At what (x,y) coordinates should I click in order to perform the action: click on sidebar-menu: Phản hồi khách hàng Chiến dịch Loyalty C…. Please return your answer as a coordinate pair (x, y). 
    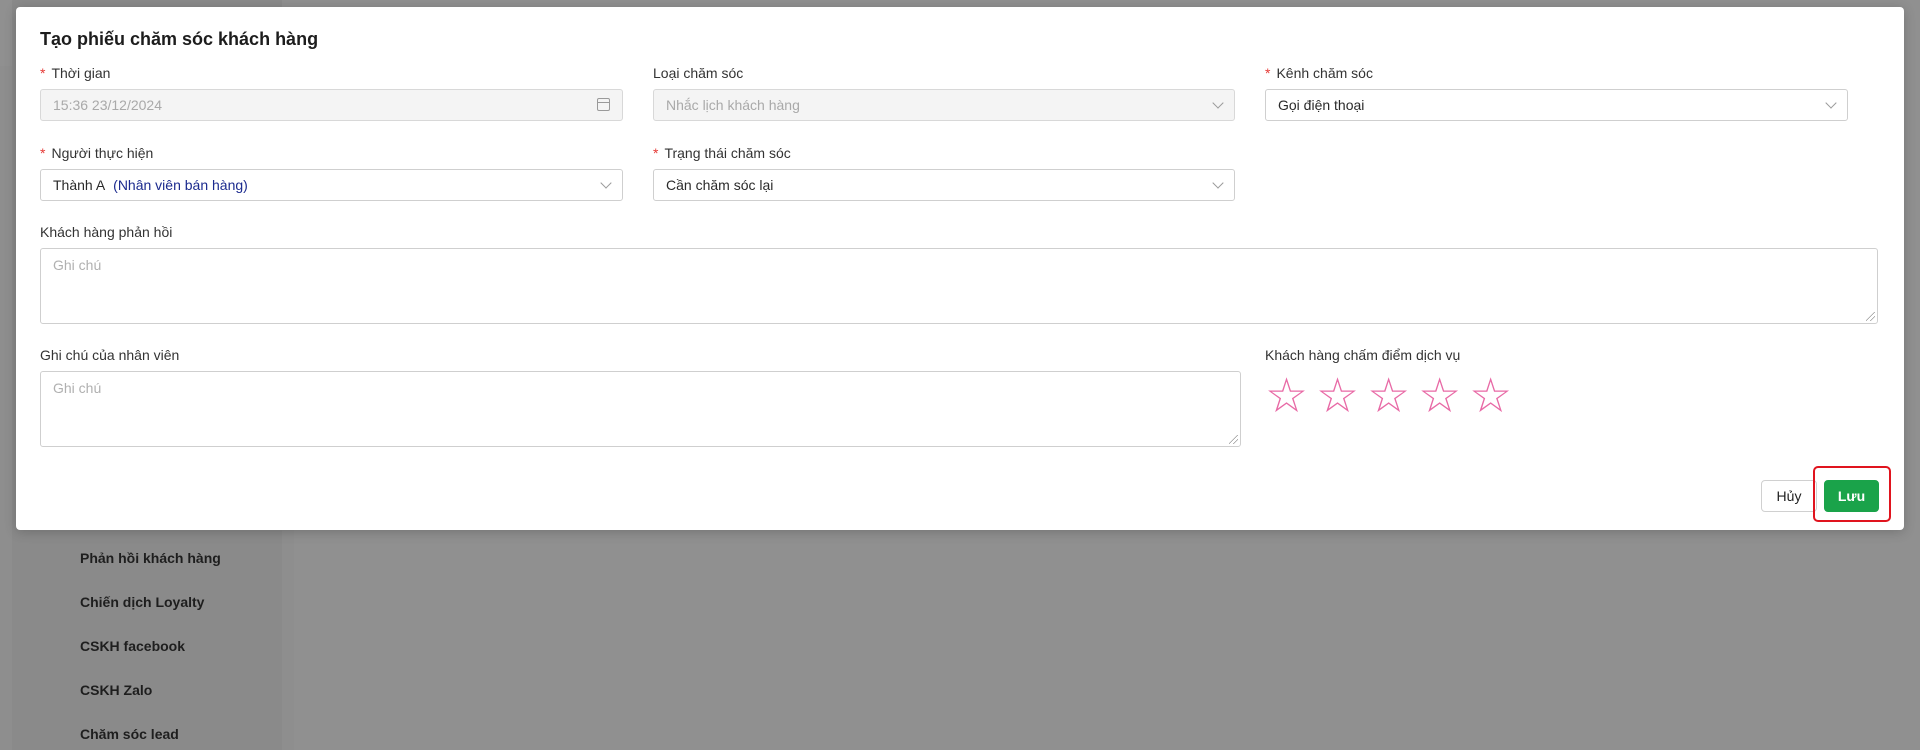
    Looking at the image, I should click on (150, 645).